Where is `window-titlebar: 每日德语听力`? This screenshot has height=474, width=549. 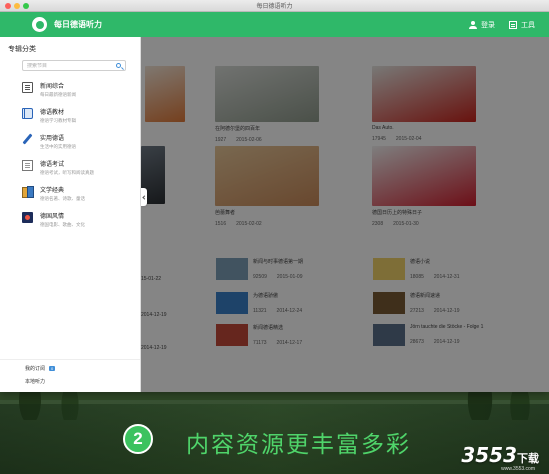 window-titlebar: 每日德语听力 is located at coordinates (274, 6).